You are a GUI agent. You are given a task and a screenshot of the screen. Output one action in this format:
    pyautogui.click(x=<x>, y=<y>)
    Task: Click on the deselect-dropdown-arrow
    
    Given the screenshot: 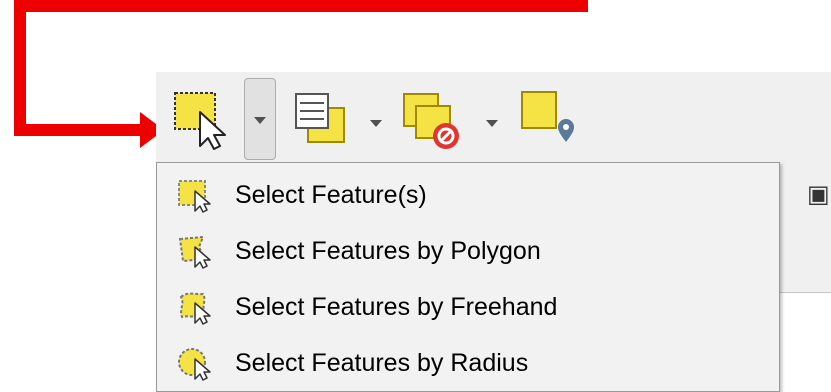 What is the action you would take?
    pyautogui.click(x=492, y=123)
    